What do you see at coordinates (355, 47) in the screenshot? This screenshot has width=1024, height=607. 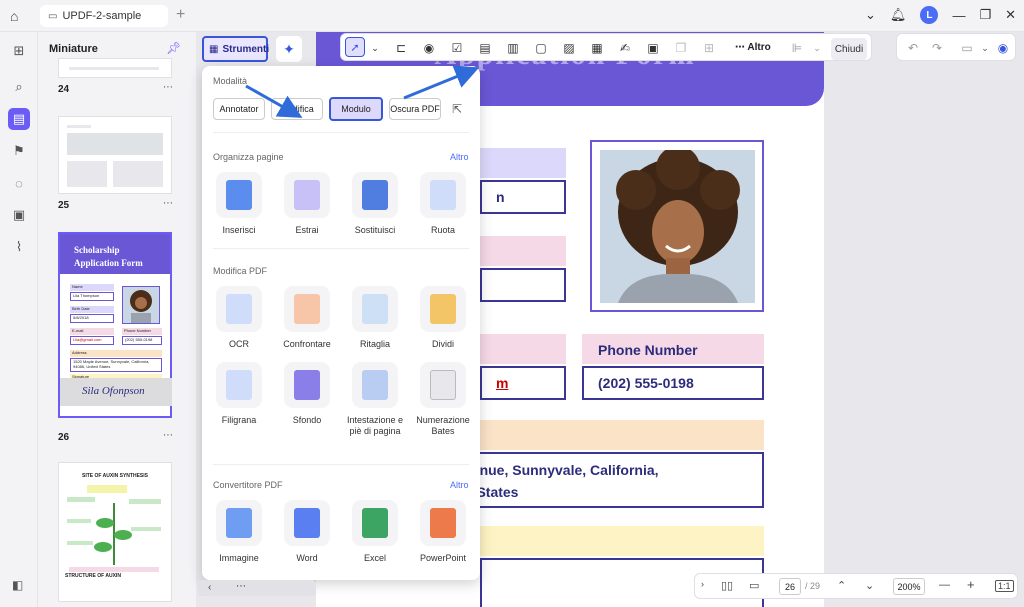 I see `cursor-icon: ➚` at bounding box center [355, 47].